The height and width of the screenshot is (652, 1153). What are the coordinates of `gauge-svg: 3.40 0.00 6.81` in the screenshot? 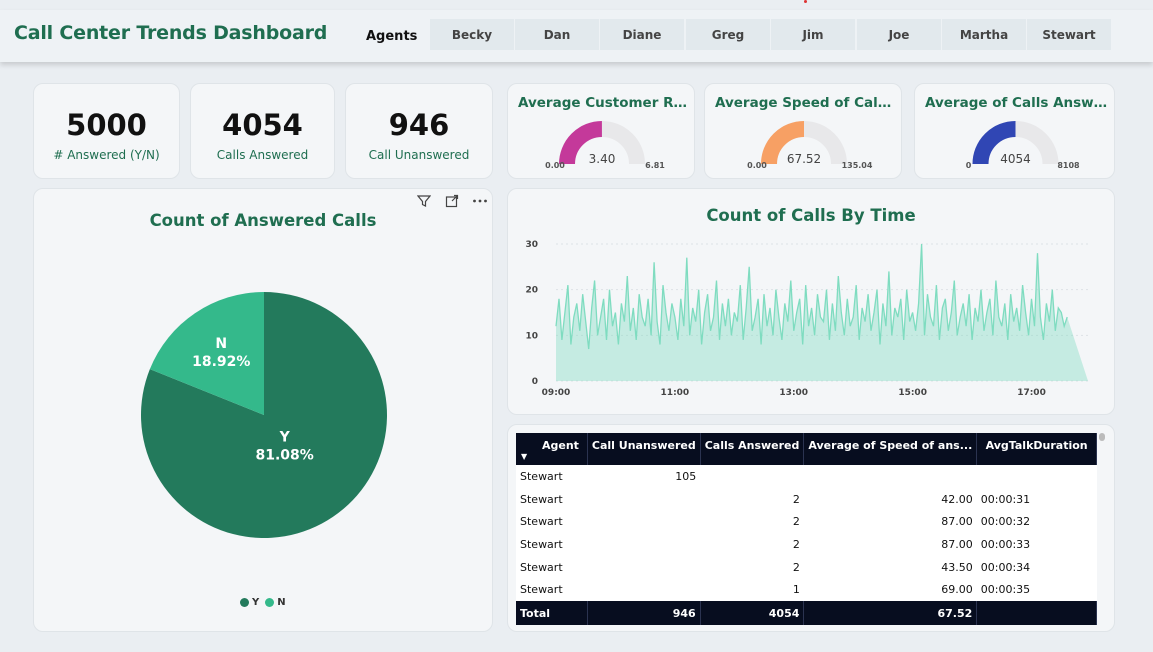 It's located at (605, 145).